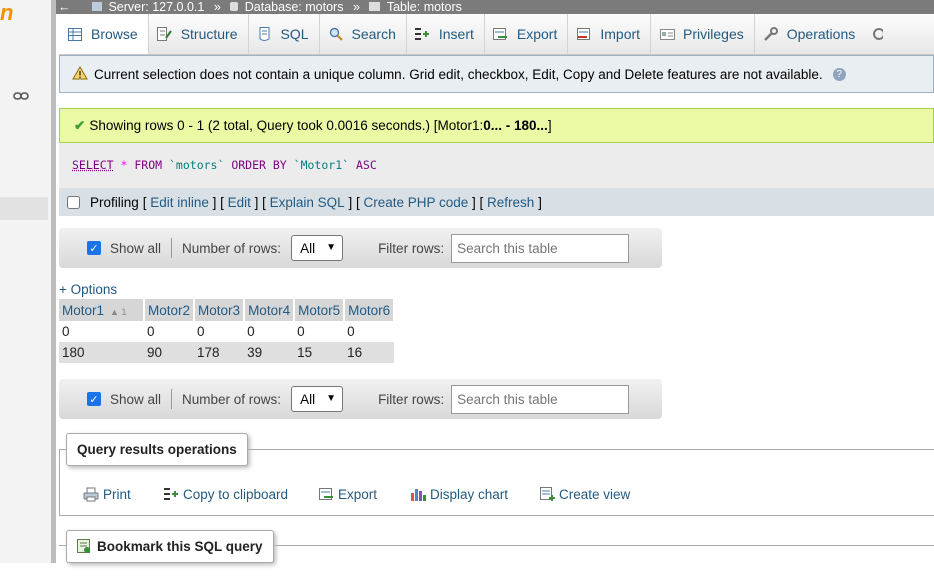 Image resolution: width=934 pixels, height=576 pixels. I want to click on copy-to-clipboard-link: Copy to clipboard, so click(225, 494).